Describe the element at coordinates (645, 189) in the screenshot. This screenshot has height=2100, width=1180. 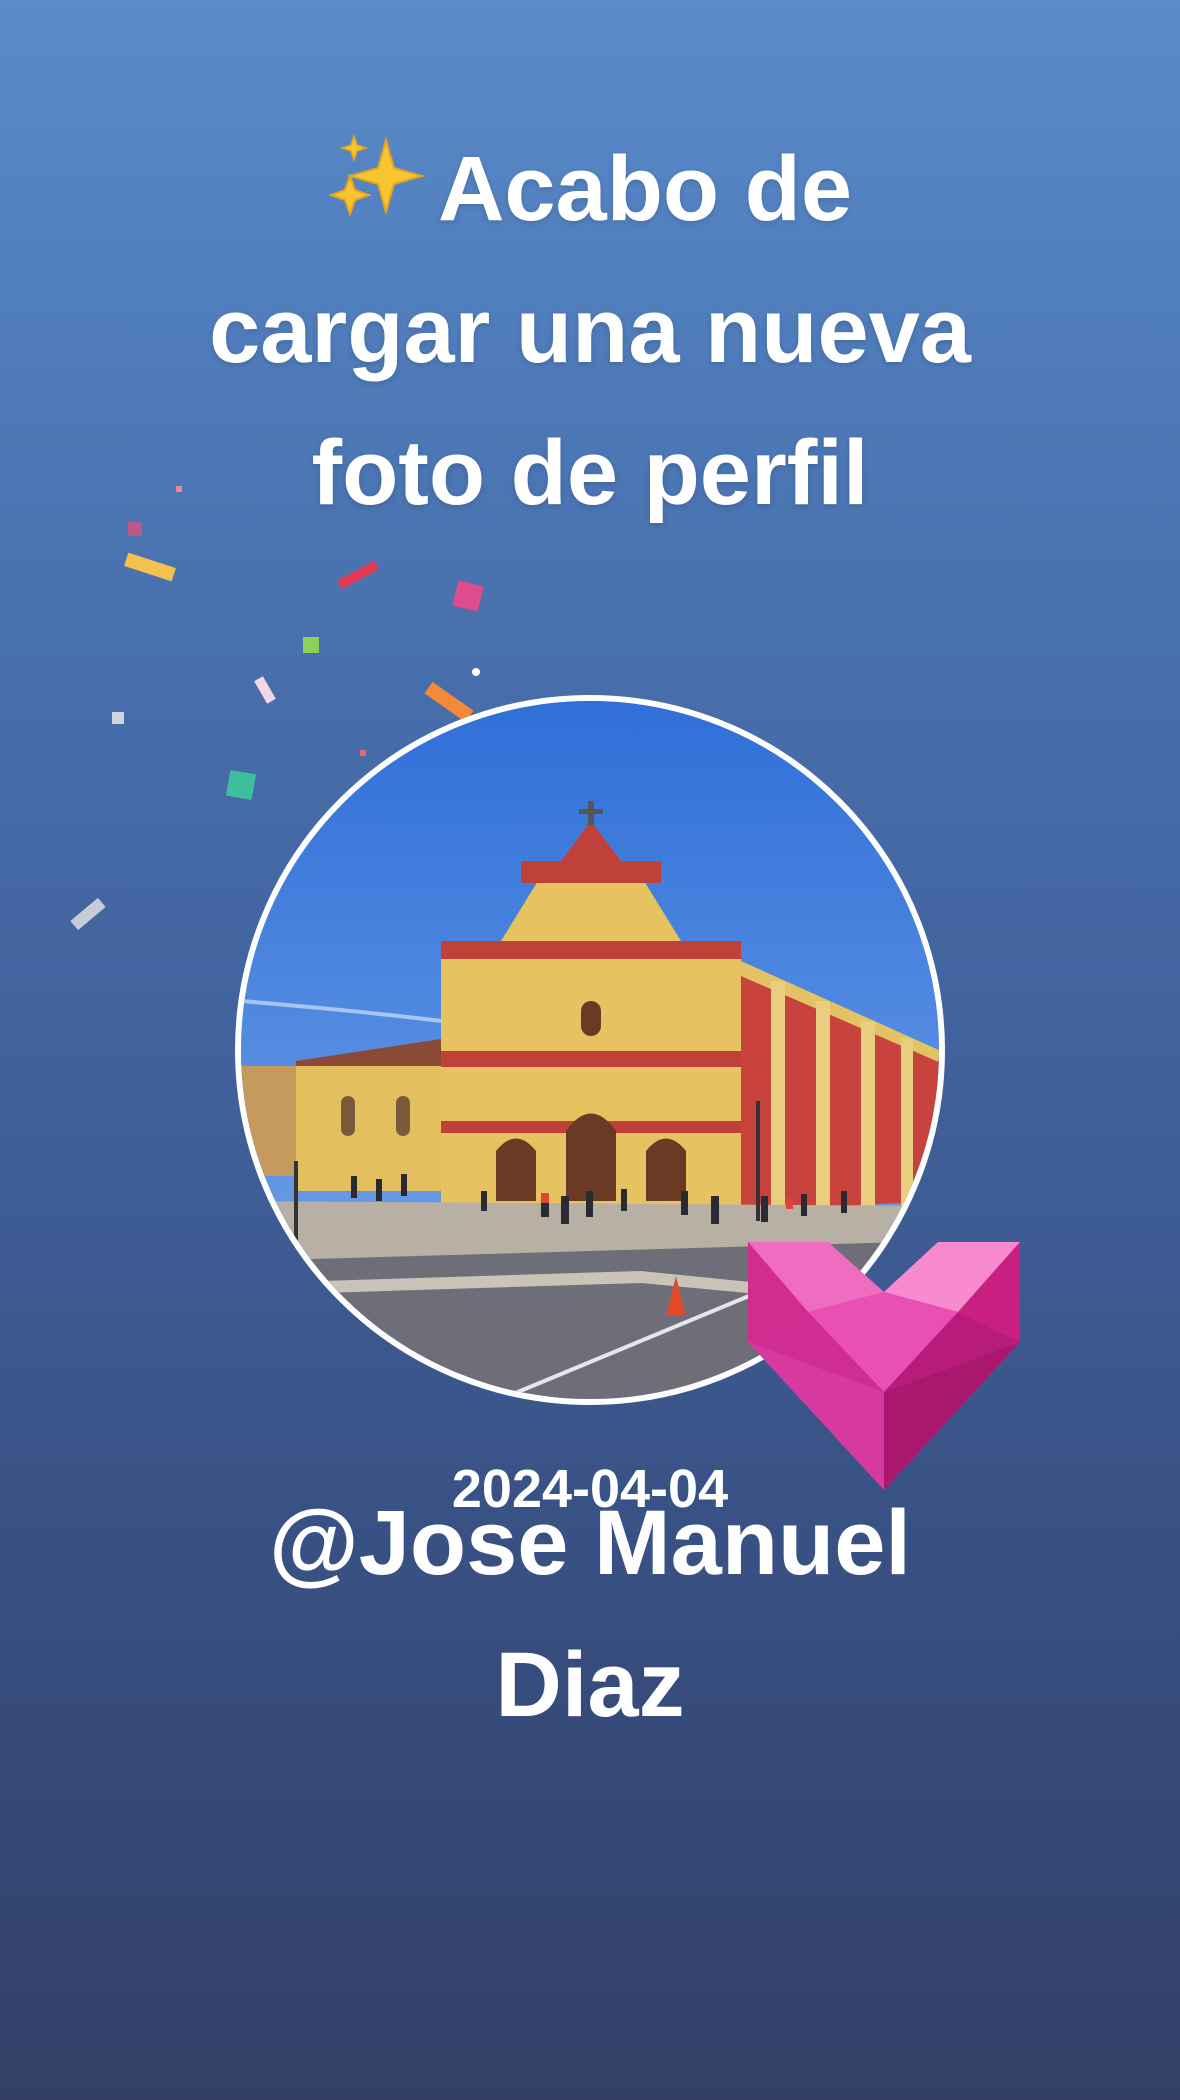
I see `headline-text-1: Acabo de` at that location.